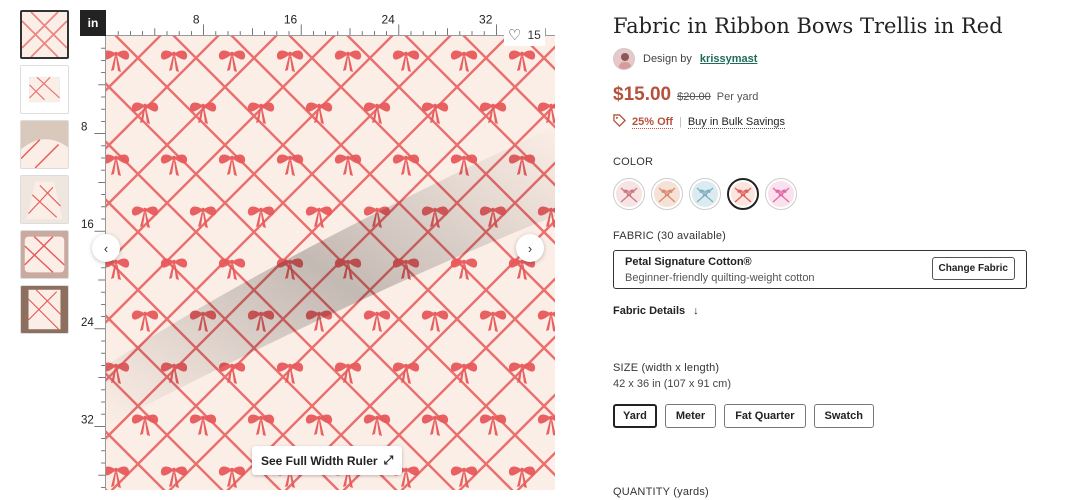 The height and width of the screenshot is (500, 1080). I want to click on arrow-down-icon: ↓, so click(696, 311).